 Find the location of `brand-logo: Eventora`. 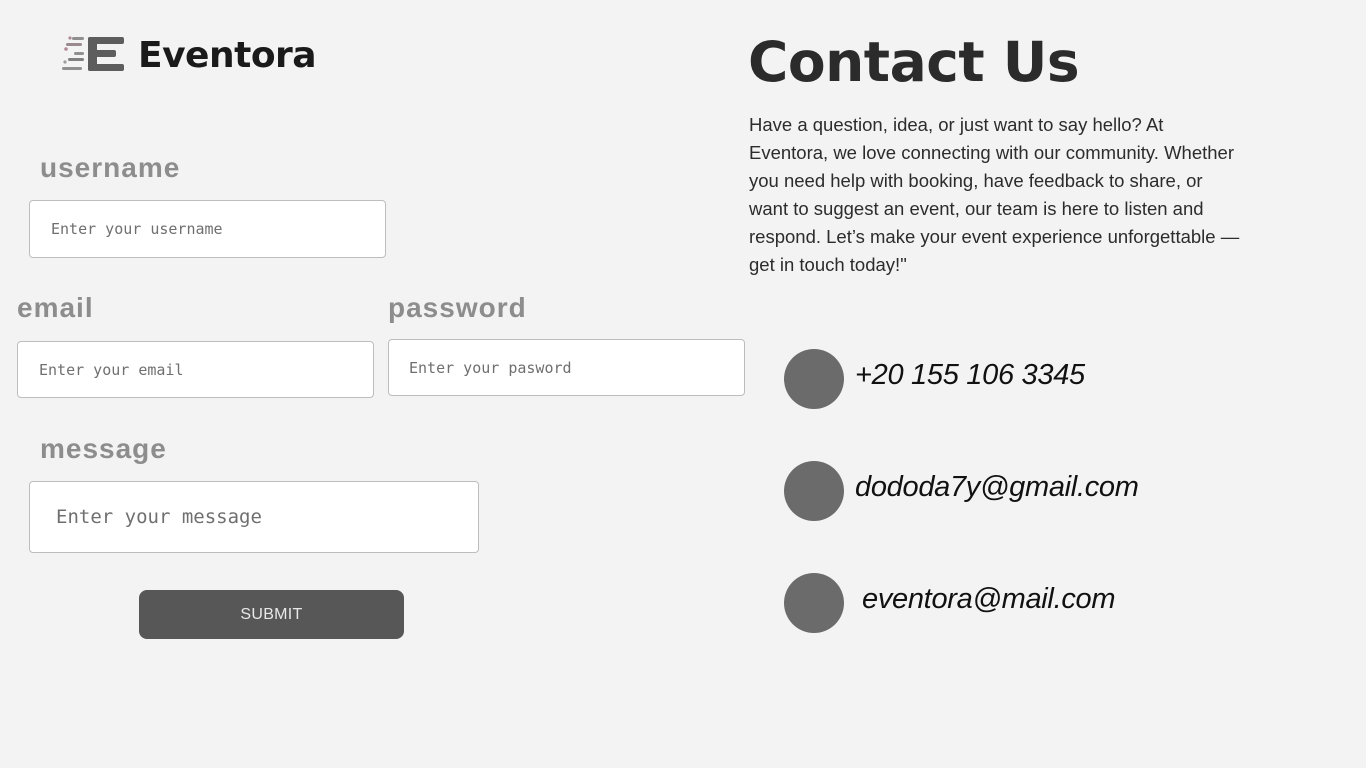

brand-logo: Eventora is located at coordinates (189, 55).